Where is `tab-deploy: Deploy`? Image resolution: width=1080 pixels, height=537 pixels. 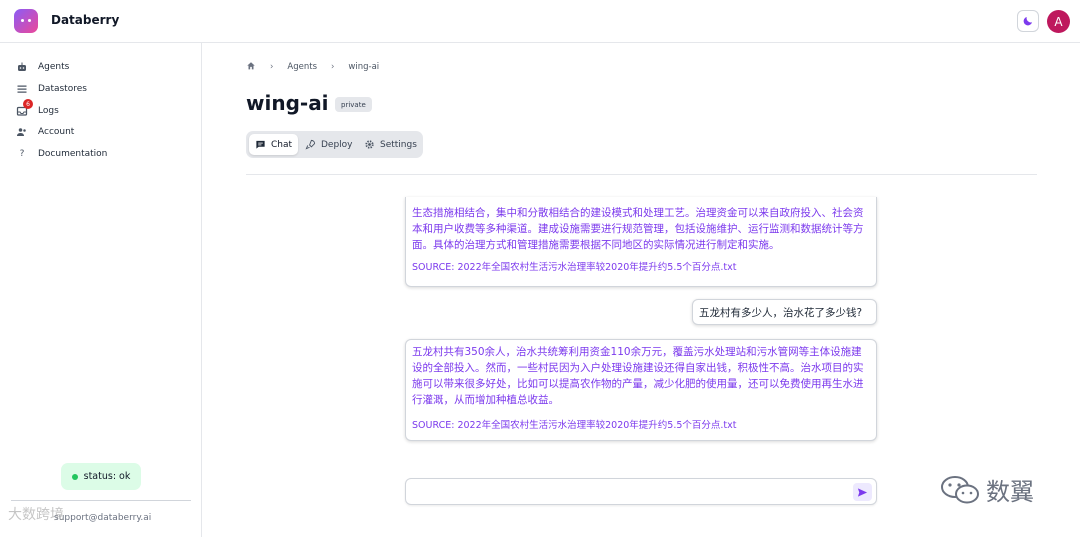 tab-deploy: Deploy is located at coordinates (329, 144).